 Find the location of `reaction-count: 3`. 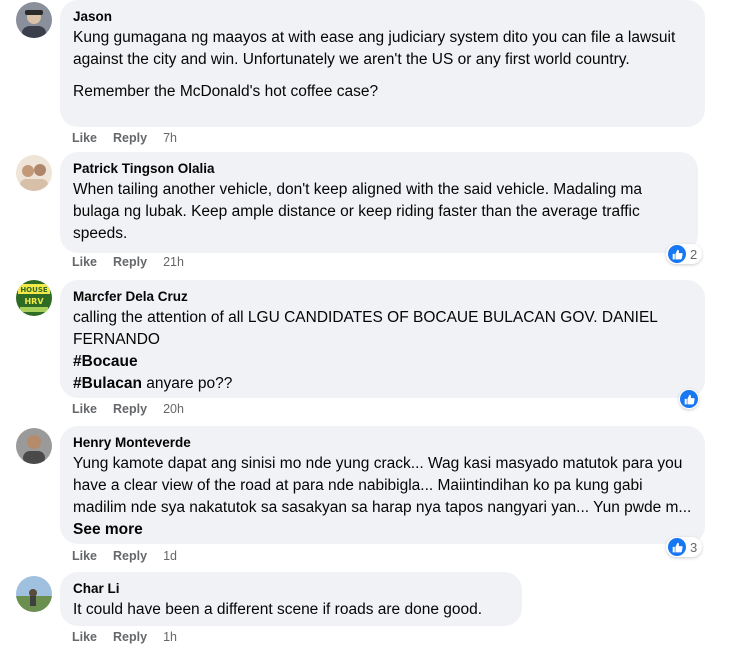

reaction-count: 3 is located at coordinates (684, 547).